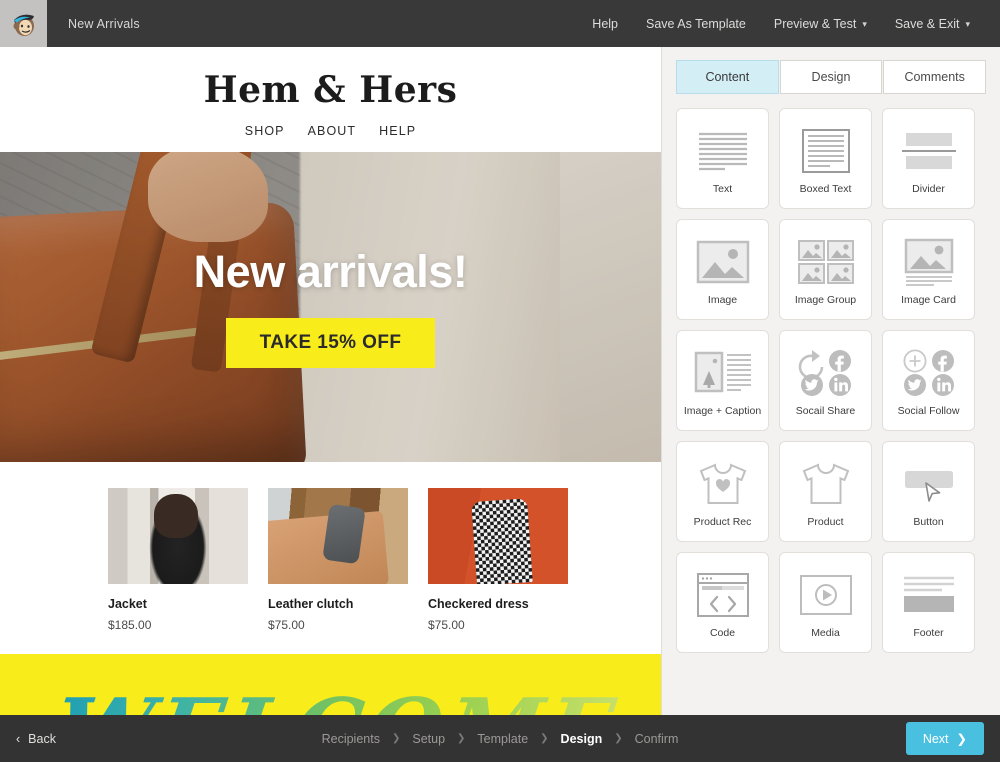  I want to click on product-price: $185.00, so click(130, 625).